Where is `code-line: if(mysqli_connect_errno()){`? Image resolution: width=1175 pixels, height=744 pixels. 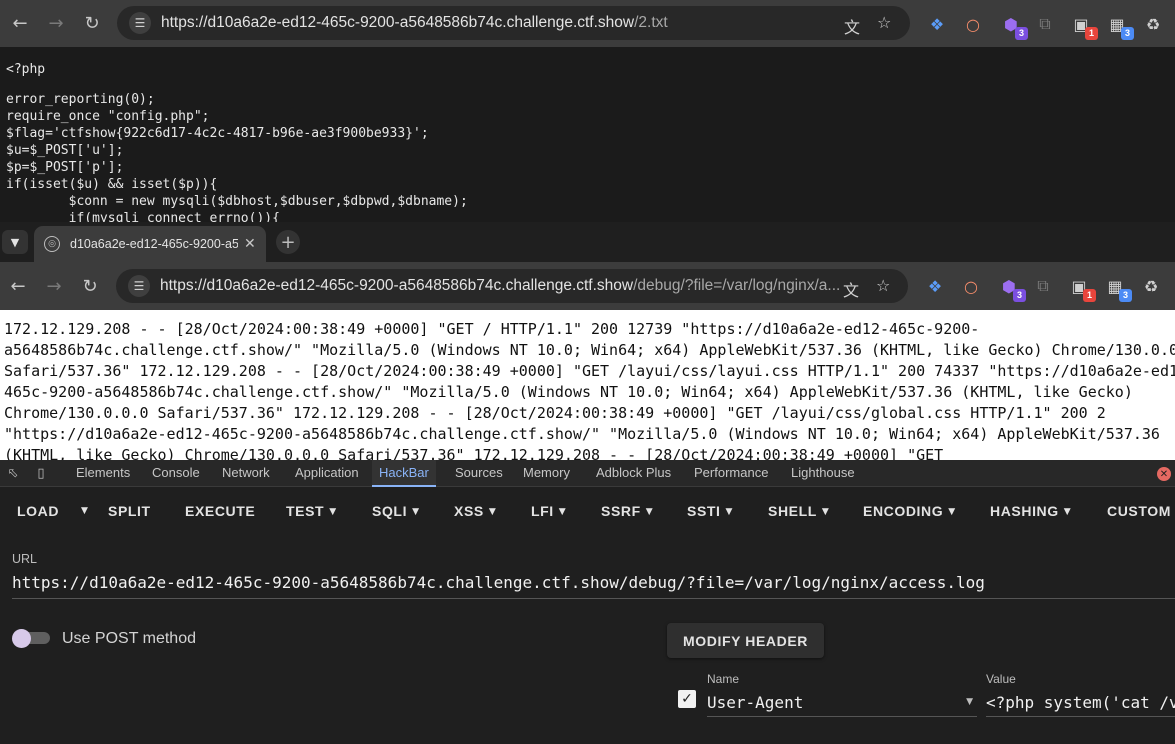 code-line: if(mysqli_connect_errno()){ is located at coordinates (143, 216).